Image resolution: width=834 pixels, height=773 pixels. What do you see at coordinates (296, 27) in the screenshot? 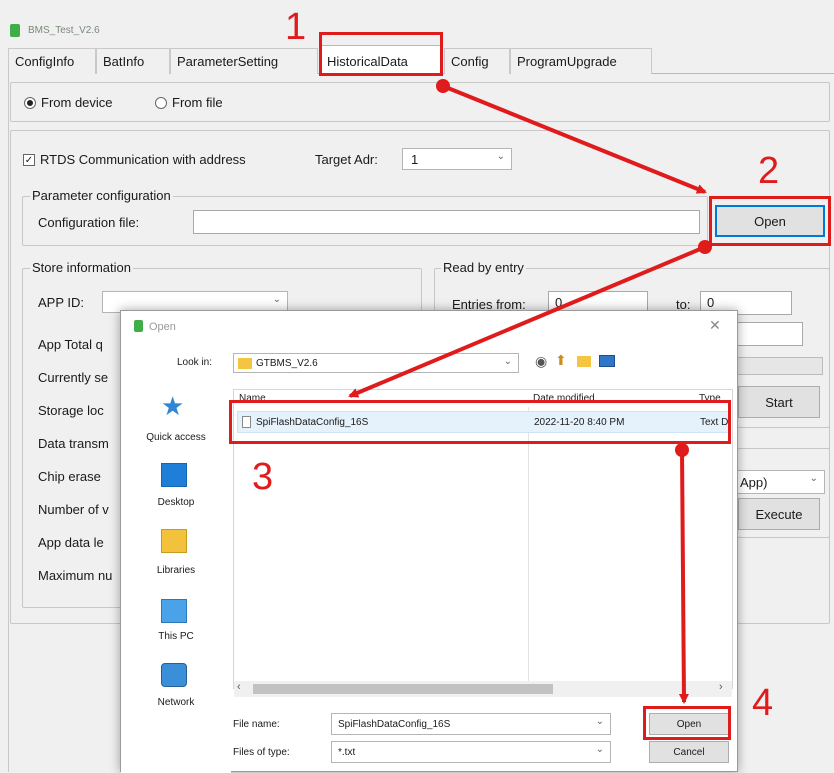
I see `annotation-label-1: 1` at bounding box center [296, 27].